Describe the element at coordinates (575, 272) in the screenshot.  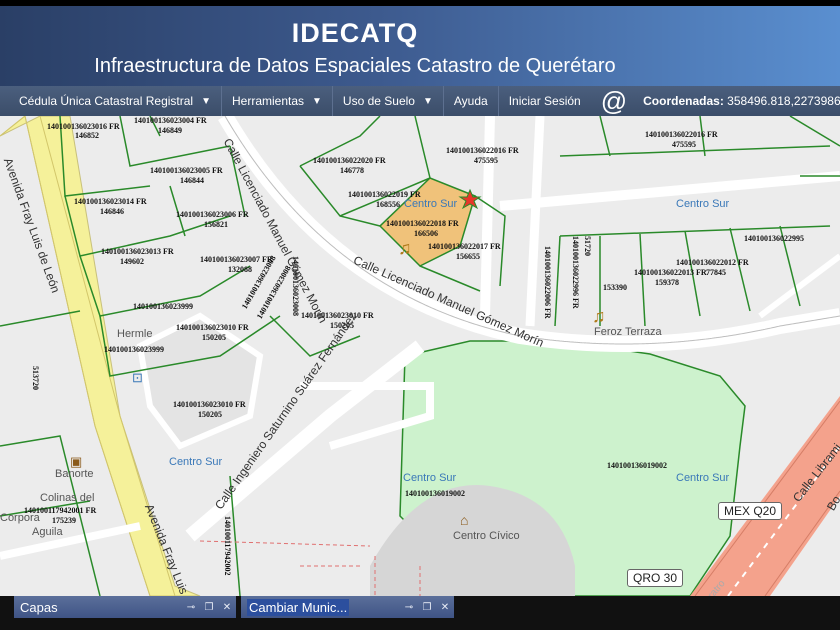
I see `parcel-label: 140100136022996 FR` at that location.